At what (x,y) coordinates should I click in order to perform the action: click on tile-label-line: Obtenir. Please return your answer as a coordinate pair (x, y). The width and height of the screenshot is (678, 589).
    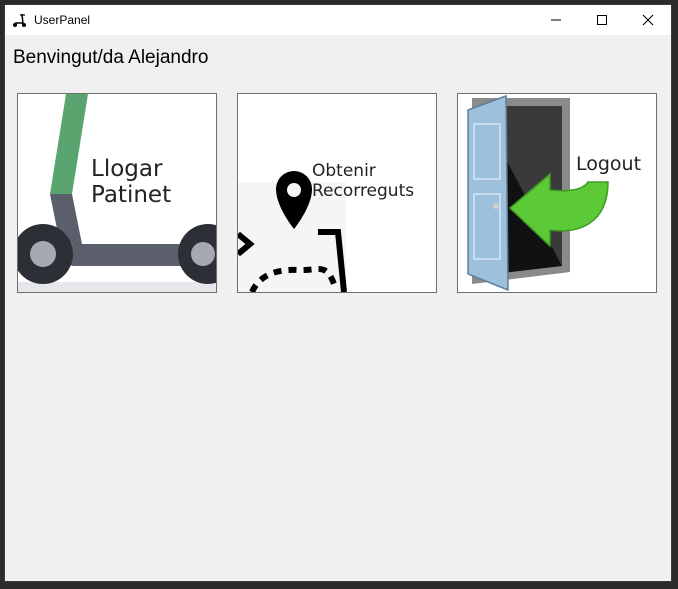
    Looking at the image, I should click on (344, 171).